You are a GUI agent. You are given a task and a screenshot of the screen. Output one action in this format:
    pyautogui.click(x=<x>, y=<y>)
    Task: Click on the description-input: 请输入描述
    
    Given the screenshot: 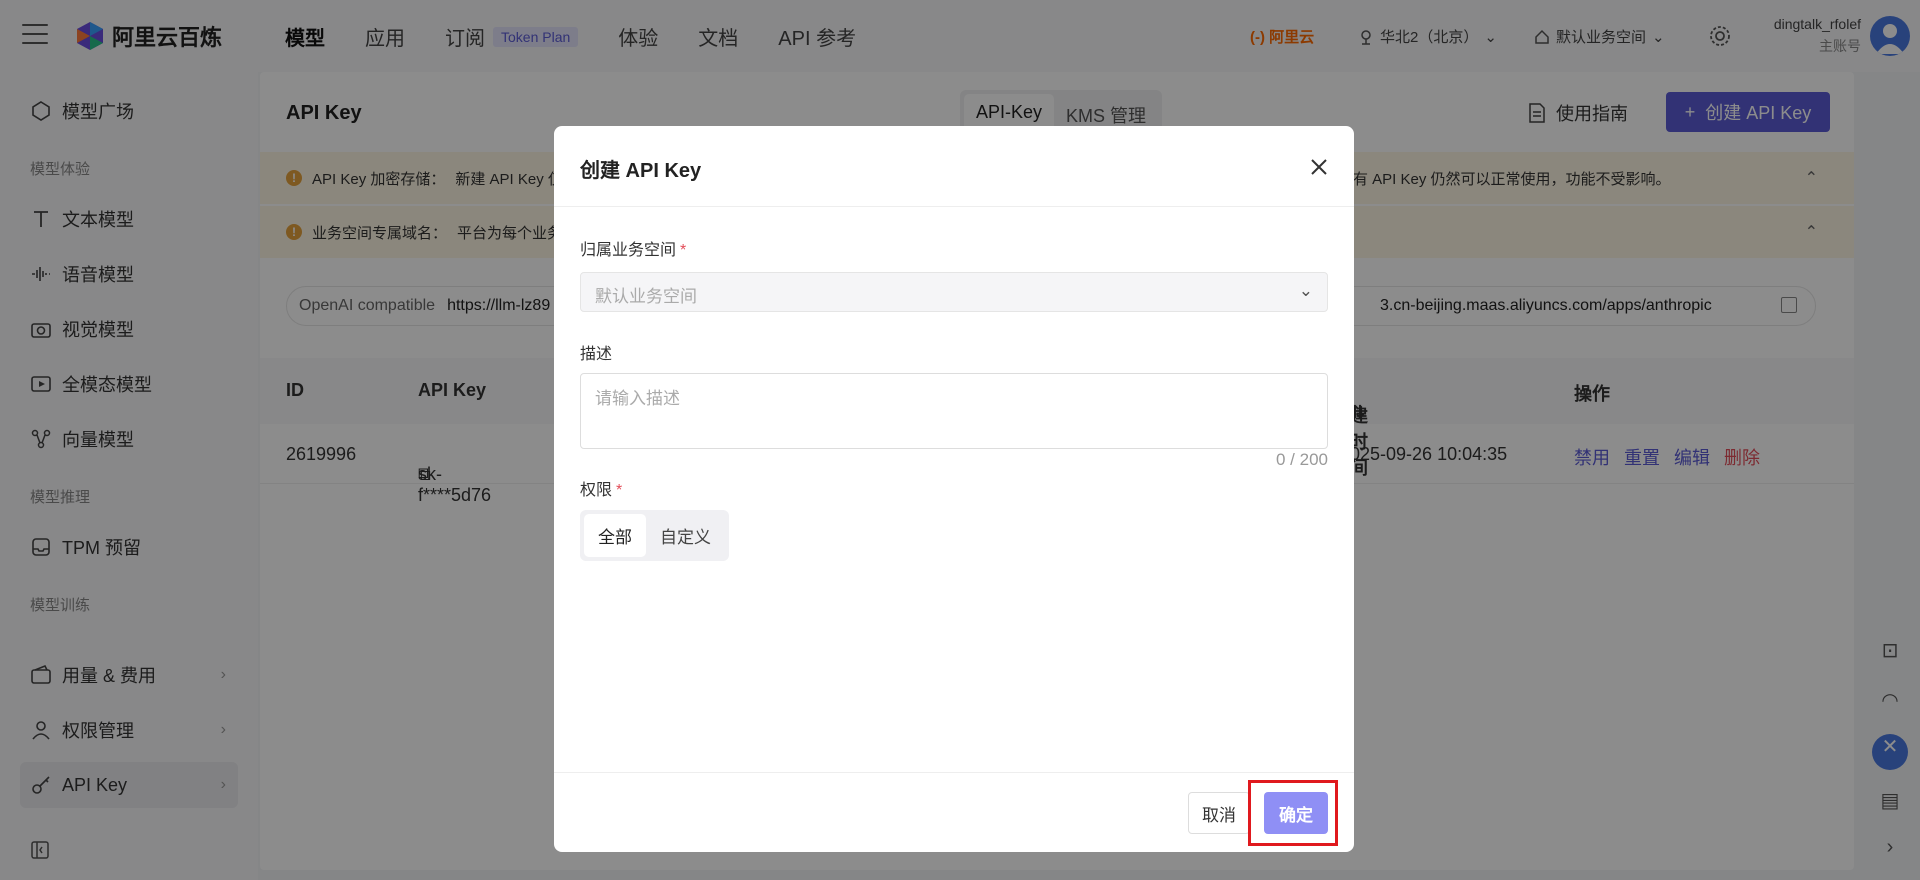 What is the action you would take?
    pyautogui.click(x=954, y=411)
    